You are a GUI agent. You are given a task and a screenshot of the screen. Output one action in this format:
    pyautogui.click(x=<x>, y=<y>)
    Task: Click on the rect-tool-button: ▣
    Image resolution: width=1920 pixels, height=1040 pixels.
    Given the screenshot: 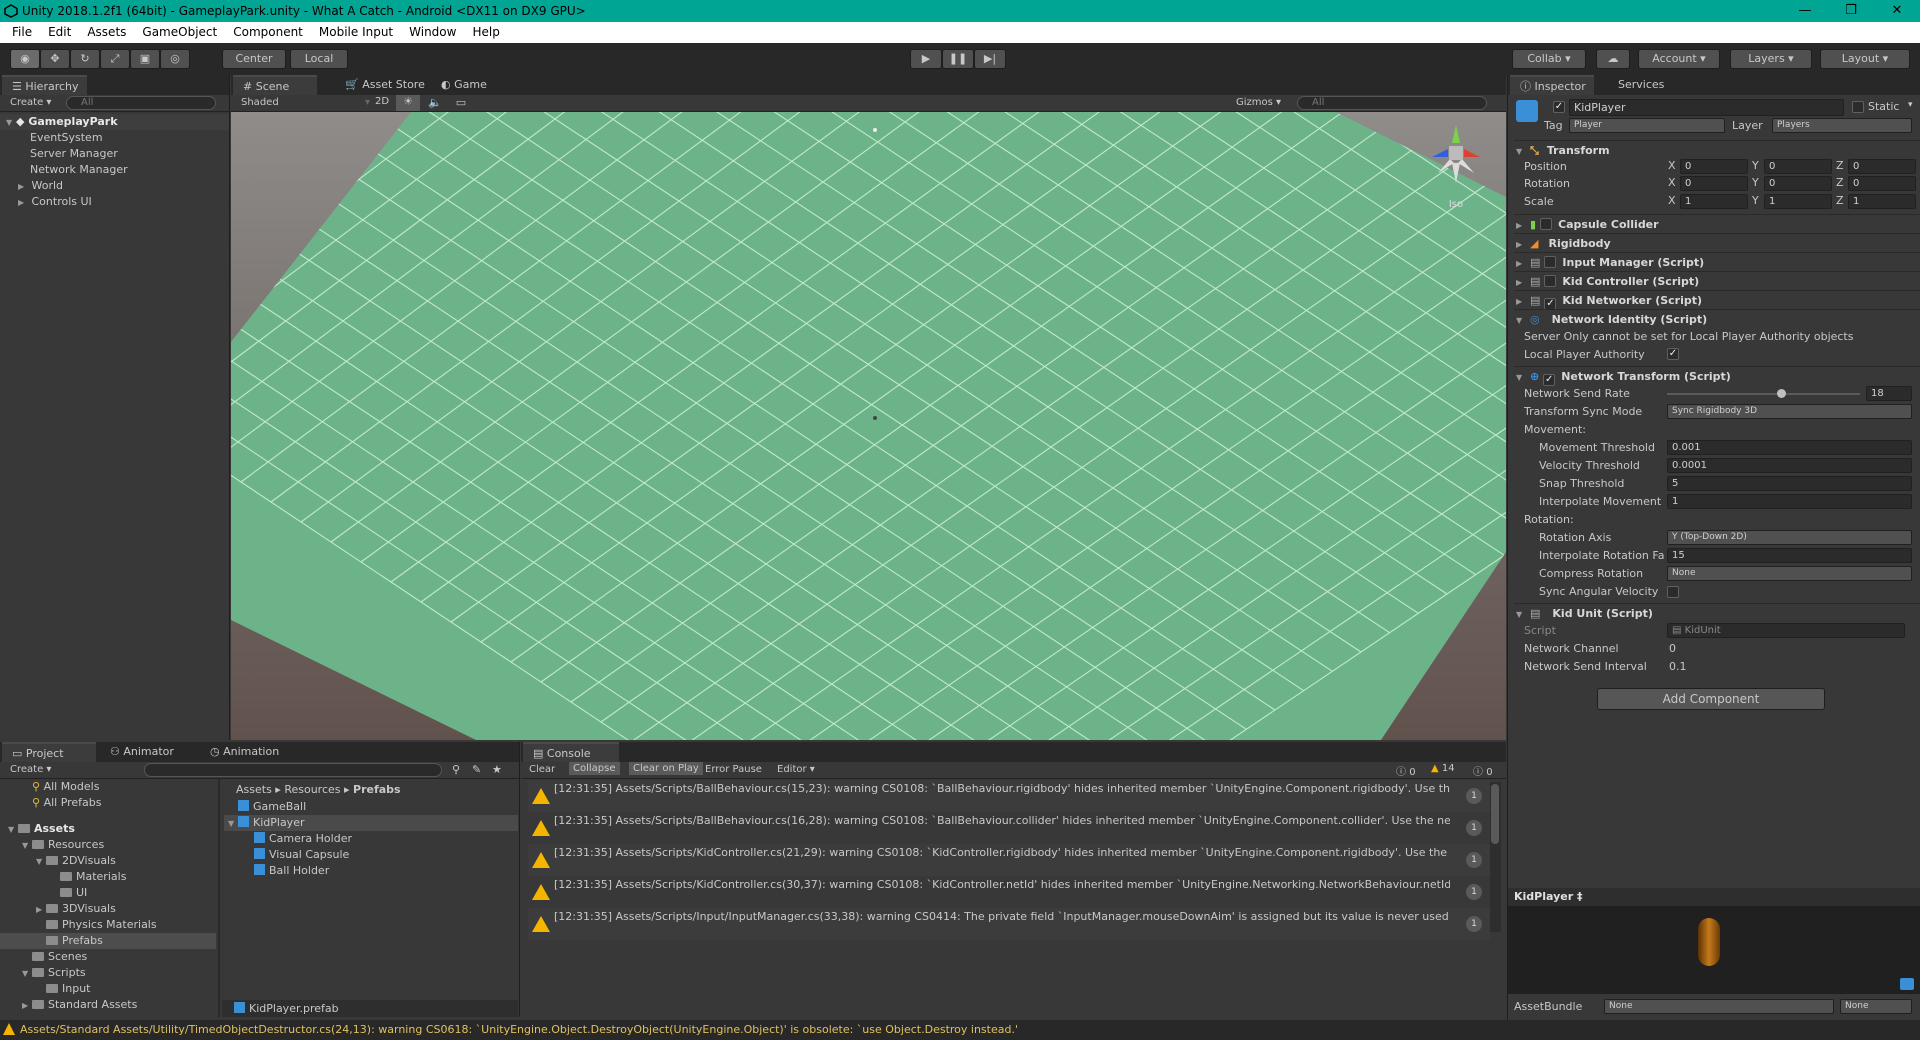 What is the action you would take?
    pyautogui.click(x=145, y=59)
    